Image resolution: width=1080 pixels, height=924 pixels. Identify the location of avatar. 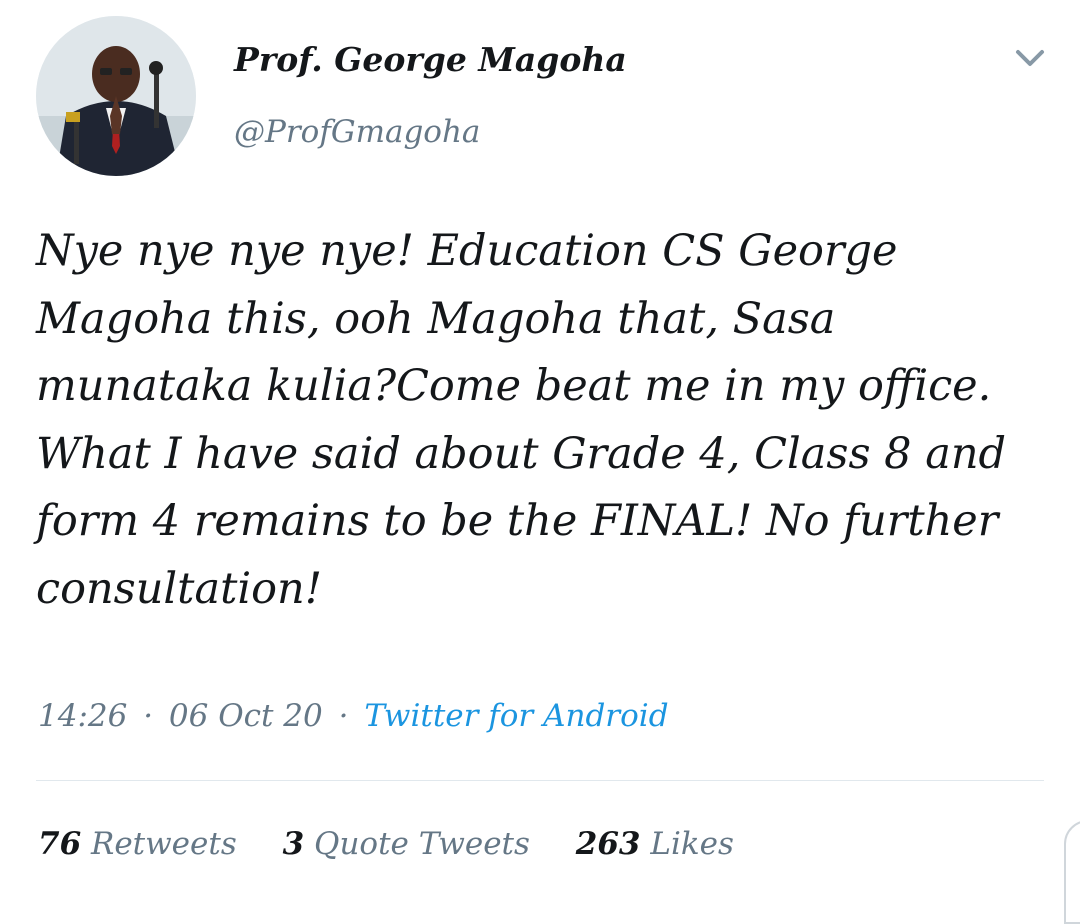
(116, 96).